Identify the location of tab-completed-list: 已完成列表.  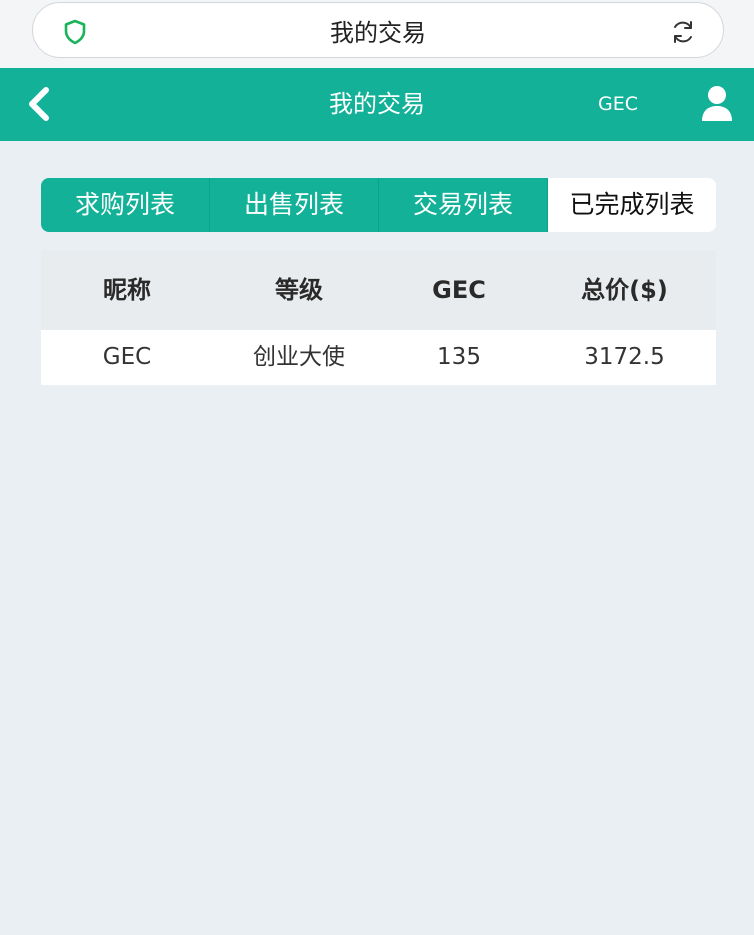
(631, 205).